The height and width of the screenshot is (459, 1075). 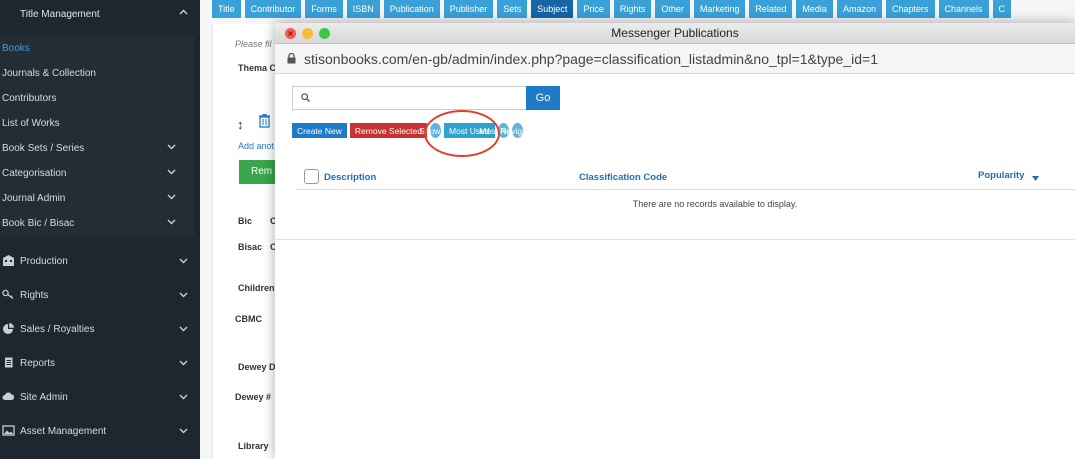 I want to click on sidebar-item-label: Title Management, so click(x=60, y=14).